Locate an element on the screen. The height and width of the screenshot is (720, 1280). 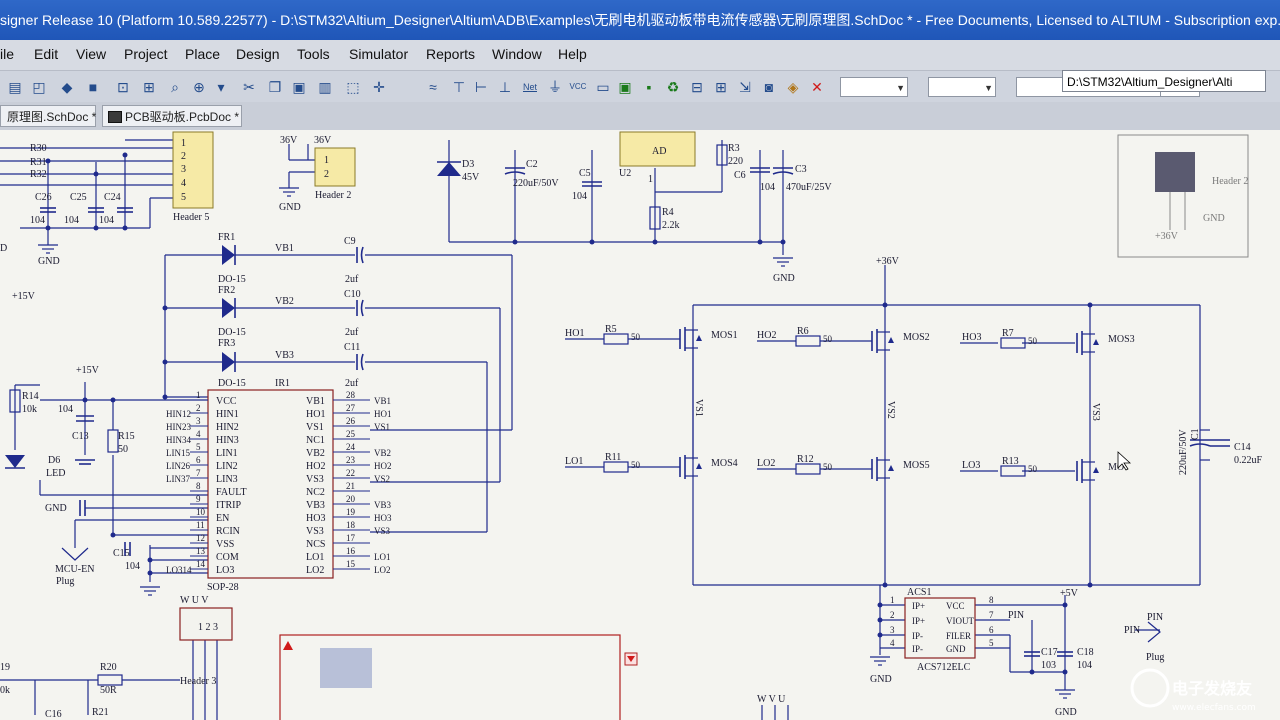
header2-name: Header 2 is located at coordinates (333, 195).